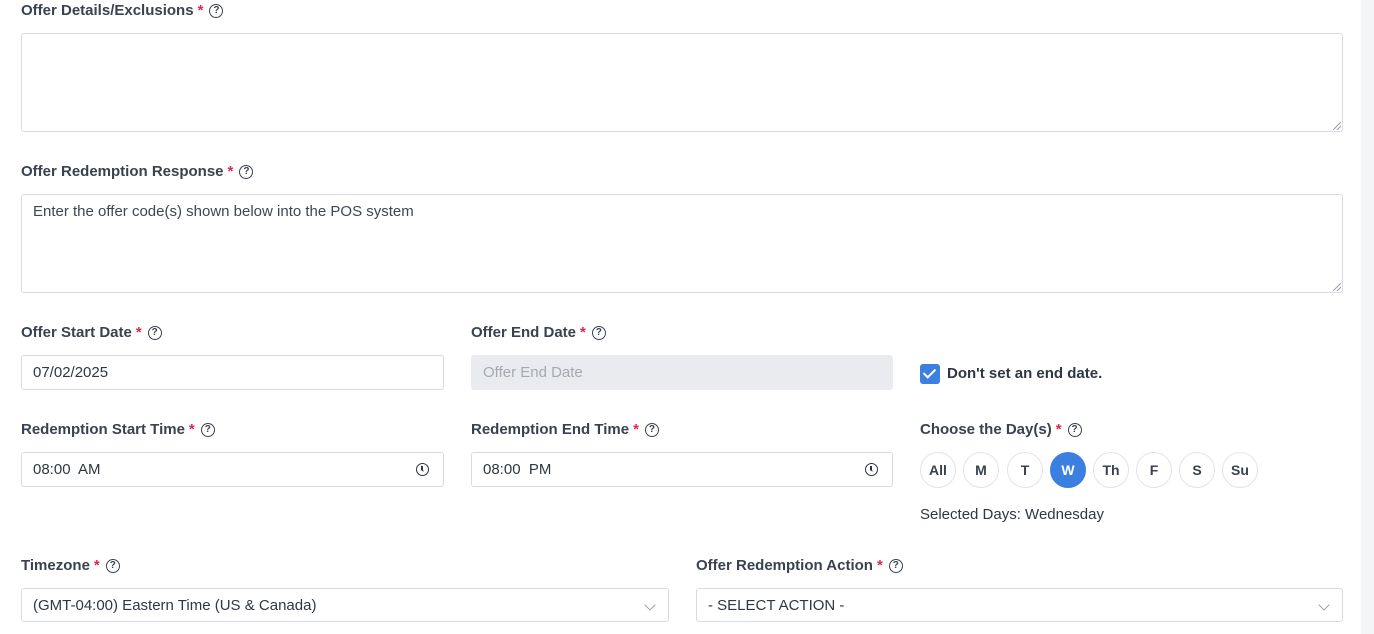 This screenshot has width=1374, height=634. What do you see at coordinates (1019, 605) in the screenshot?
I see `redemption-action-select: - SELECT ACTION -` at bounding box center [1019, 605].